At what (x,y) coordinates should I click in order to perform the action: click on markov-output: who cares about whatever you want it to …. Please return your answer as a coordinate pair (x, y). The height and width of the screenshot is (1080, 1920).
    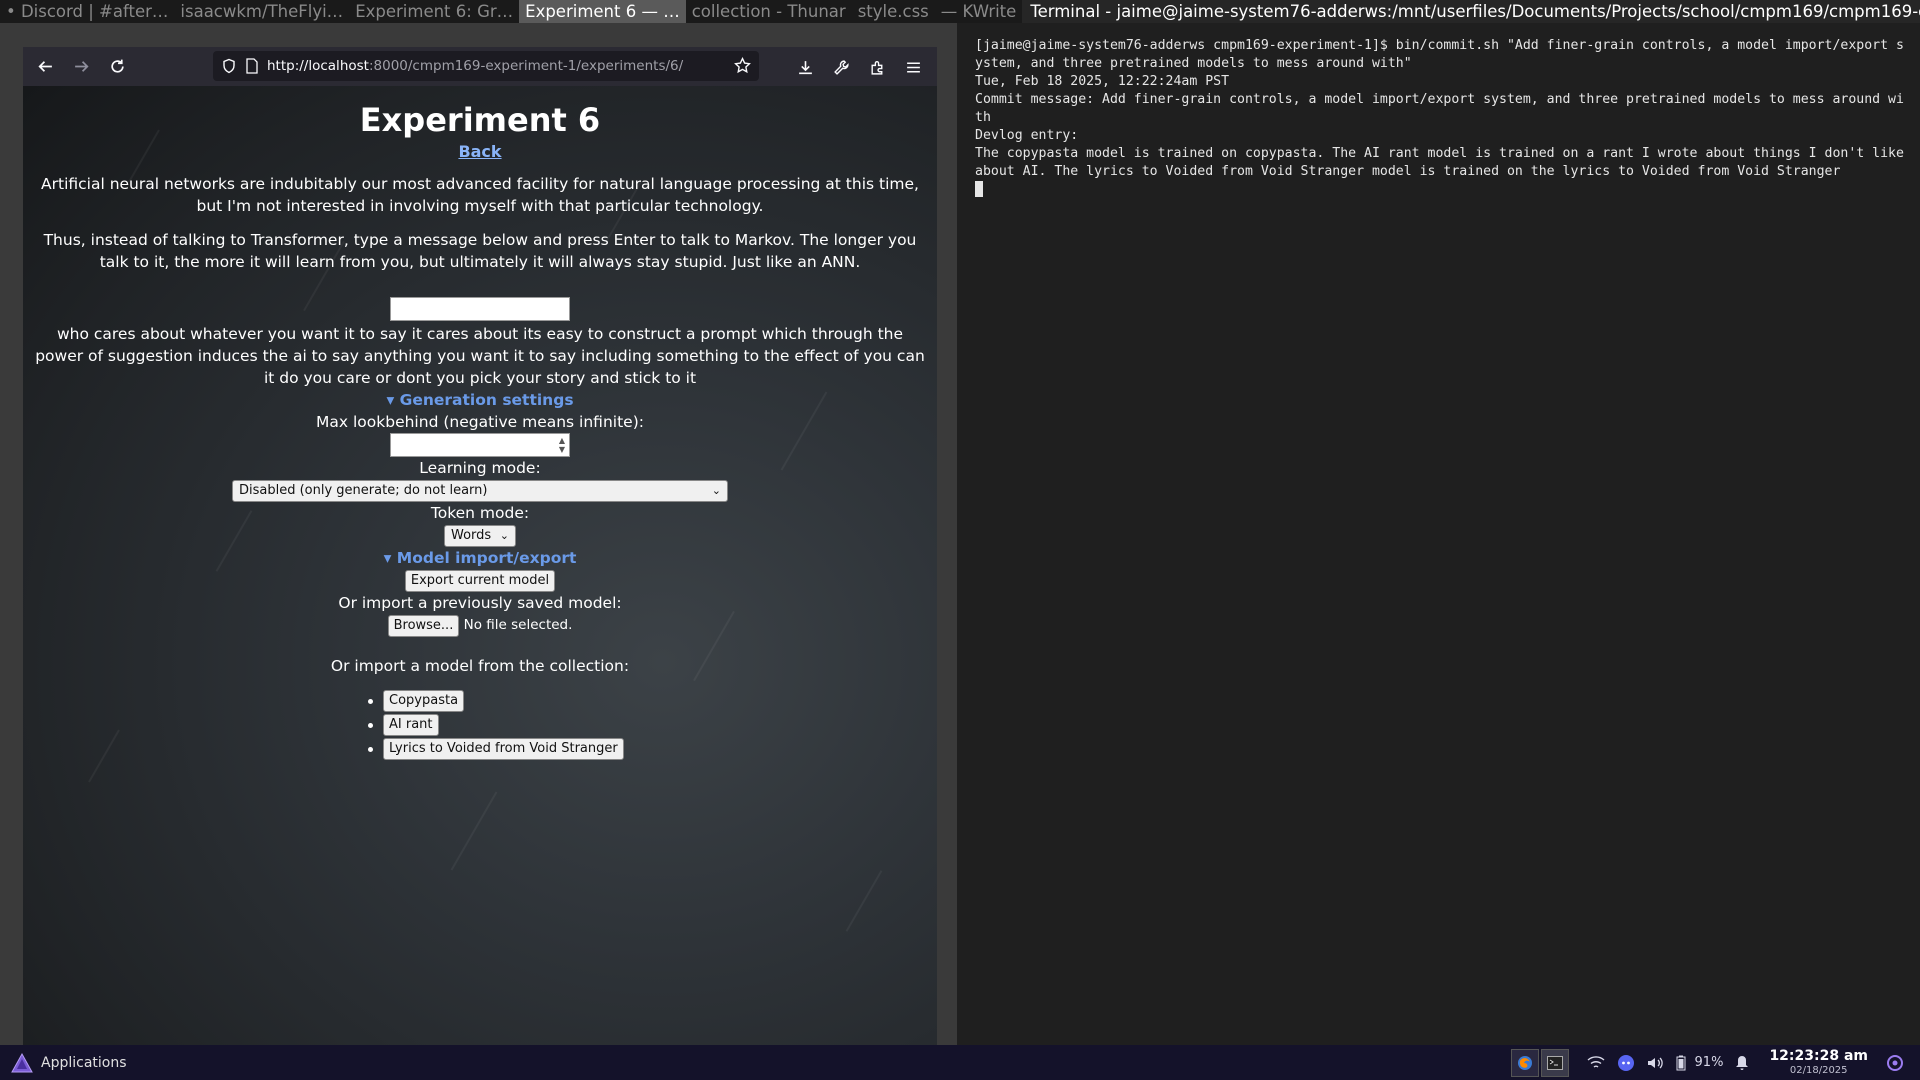
    Looking at the image, I should click on (480, 356).